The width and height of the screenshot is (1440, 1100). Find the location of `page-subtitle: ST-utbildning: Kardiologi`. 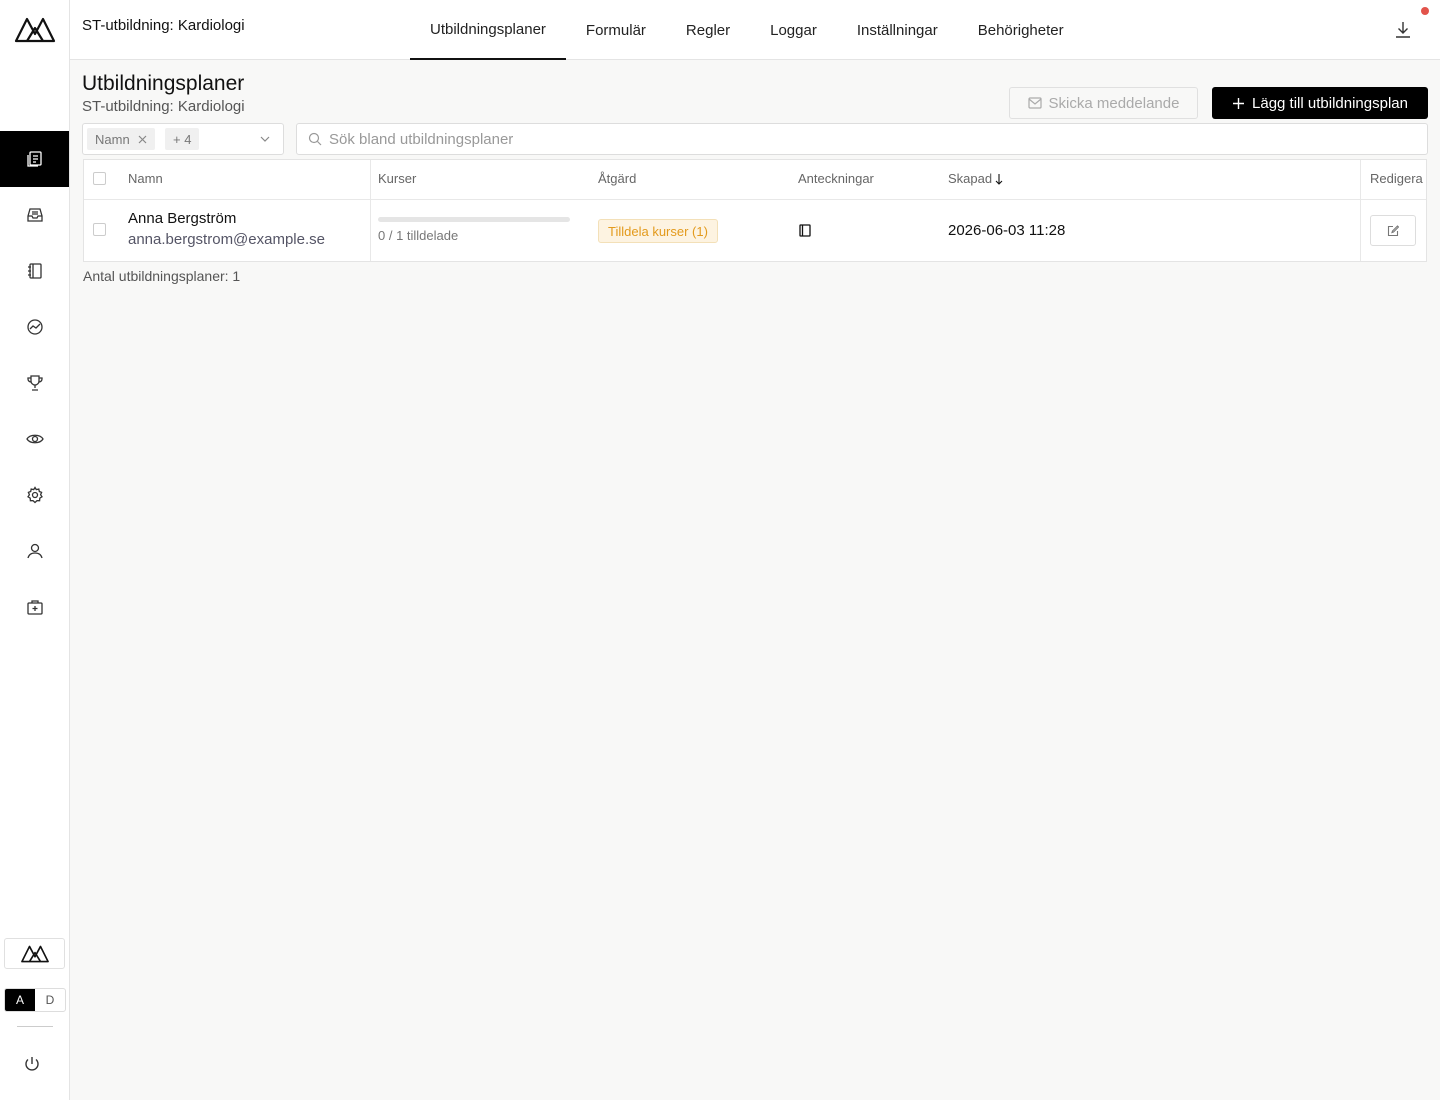

page-subtitle: ST-utbildning: Kardiologi is located at coordinates (163, 106).